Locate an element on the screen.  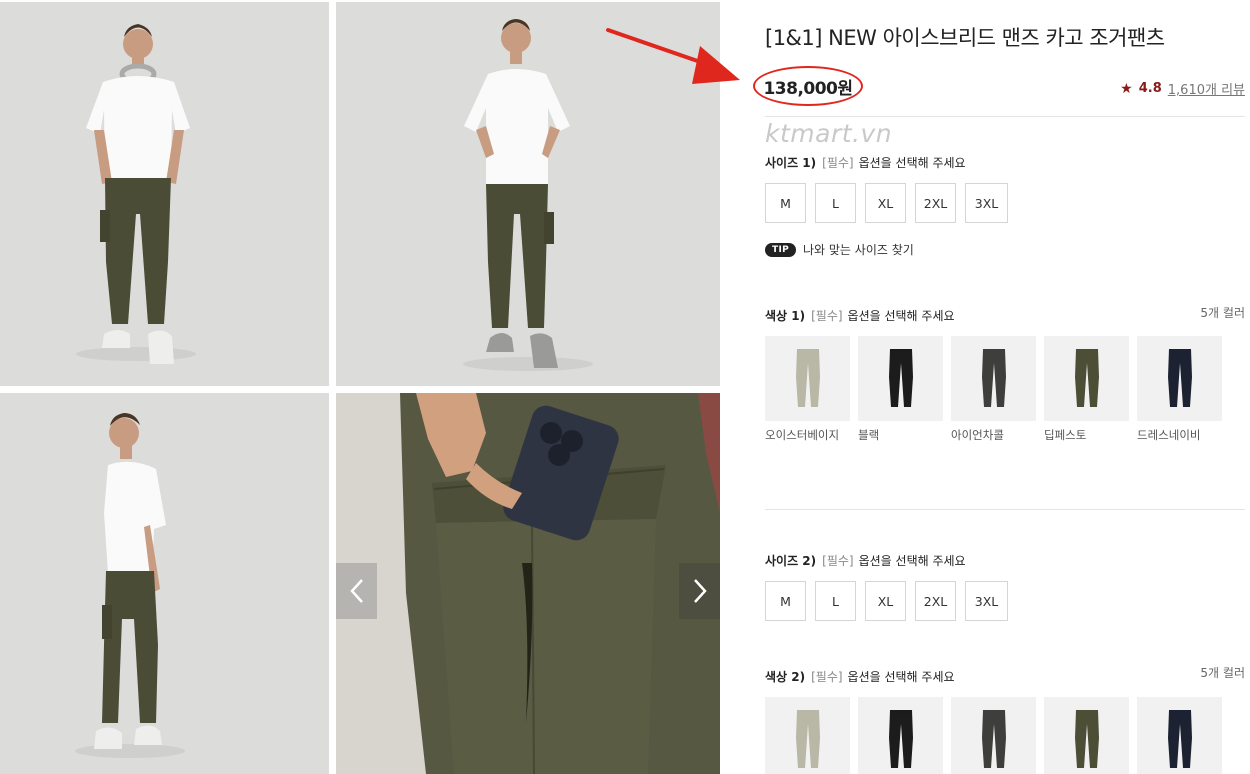
price-highlight: 138,000원 is located at coordinates (808, 86).